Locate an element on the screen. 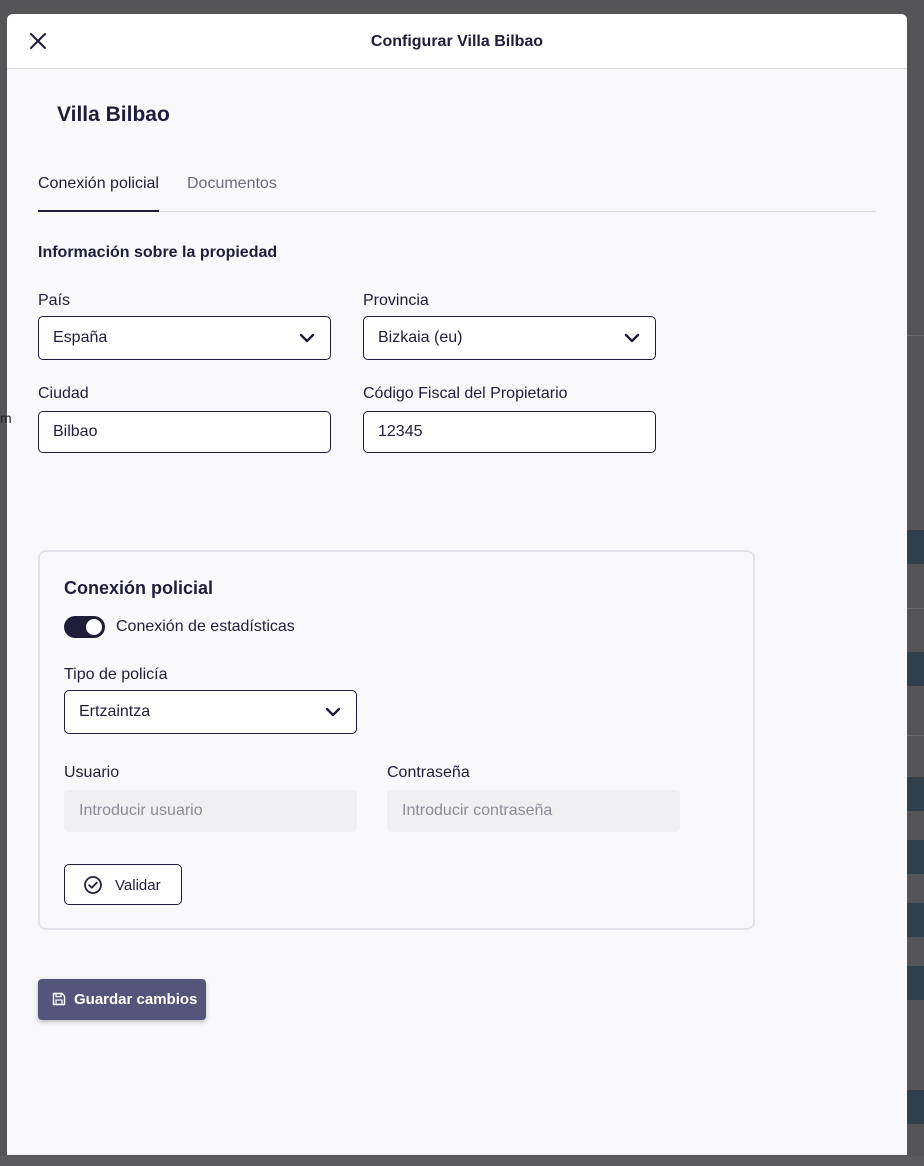  background-text: m is located at coordinates (6, 418).